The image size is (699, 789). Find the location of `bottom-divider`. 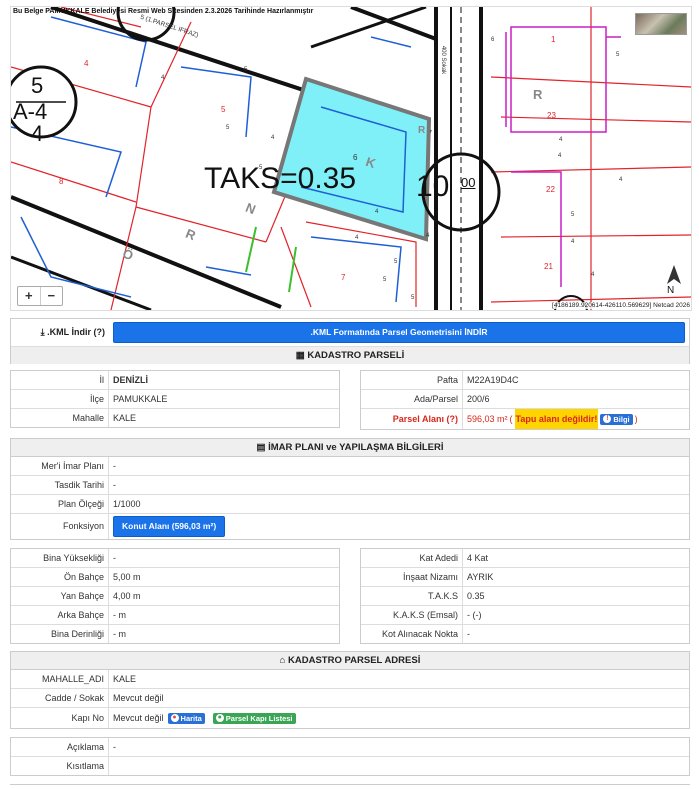

bottom-divider is located at coordinates (350, 786).